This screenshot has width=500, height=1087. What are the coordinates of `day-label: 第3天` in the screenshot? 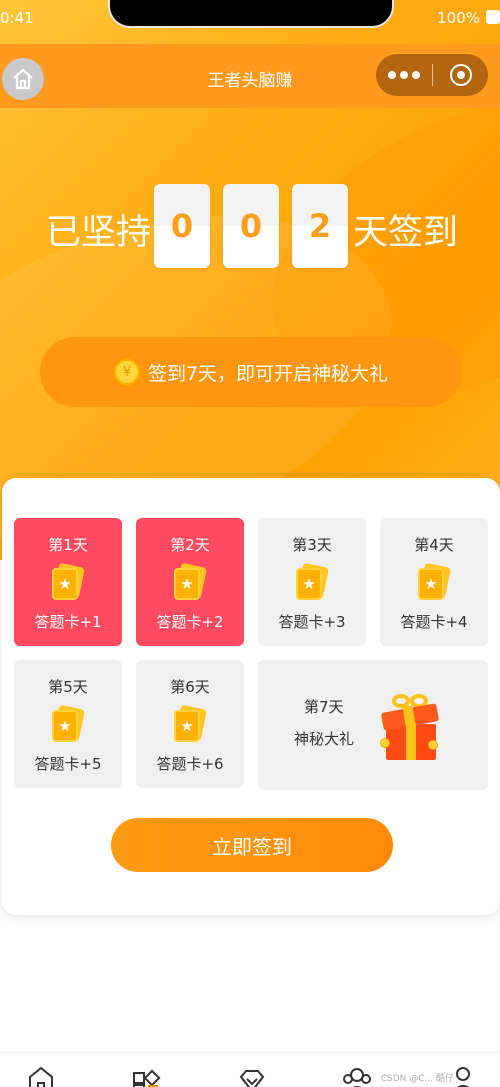 It's located at (312, 545).